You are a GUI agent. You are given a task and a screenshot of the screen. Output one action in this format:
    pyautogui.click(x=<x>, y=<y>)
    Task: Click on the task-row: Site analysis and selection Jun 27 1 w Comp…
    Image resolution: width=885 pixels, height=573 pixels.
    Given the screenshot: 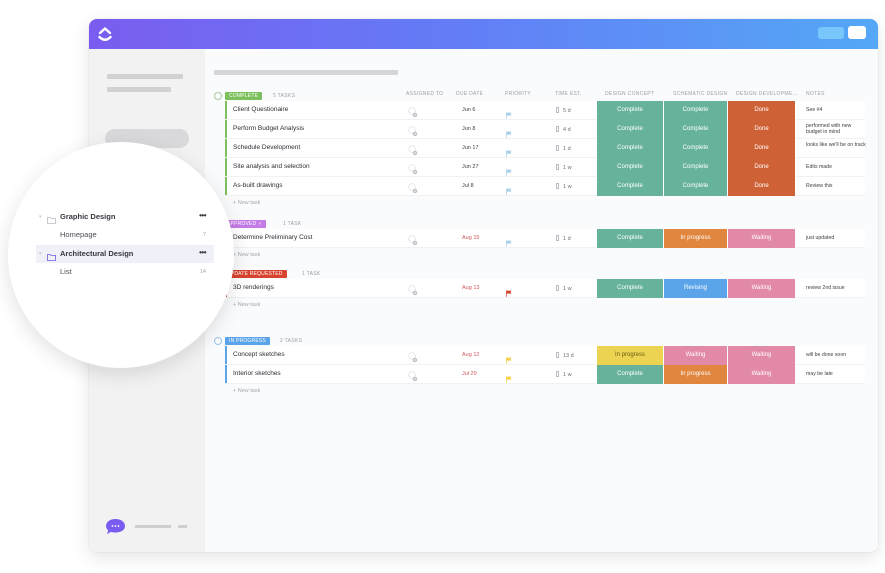 What is the action you would take?
    pyautogui.click(x=545, y=167)
    